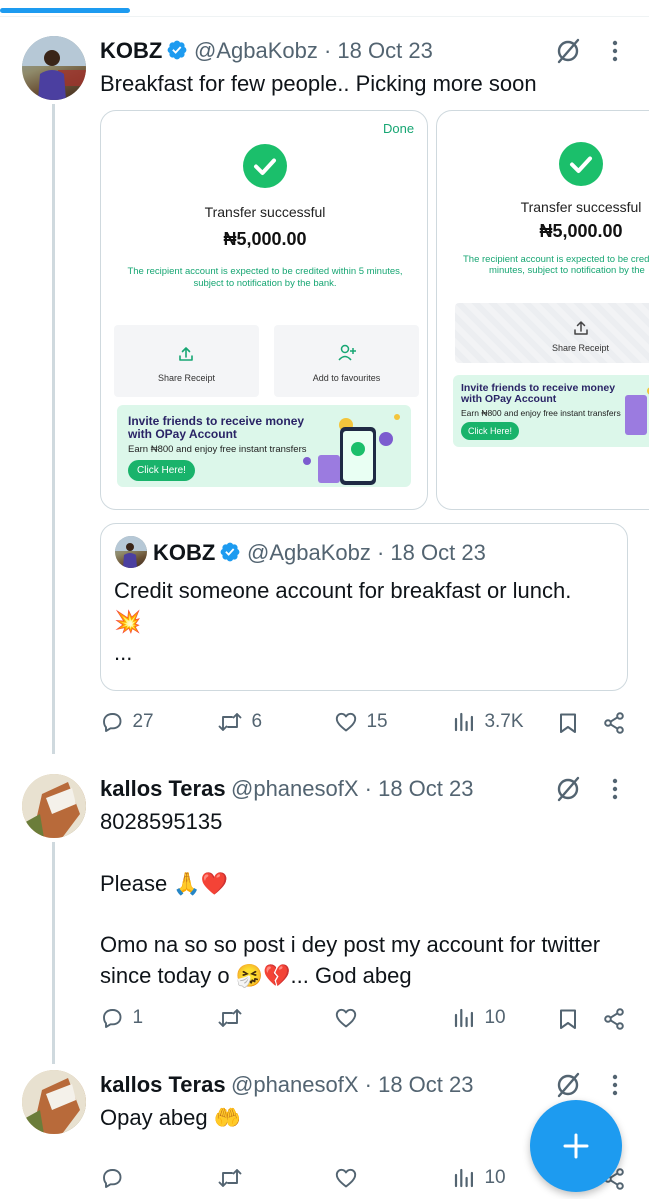 The width and height of the screenshot is (649, 1199). I want to click on plus-icon, so click(576, 1146).